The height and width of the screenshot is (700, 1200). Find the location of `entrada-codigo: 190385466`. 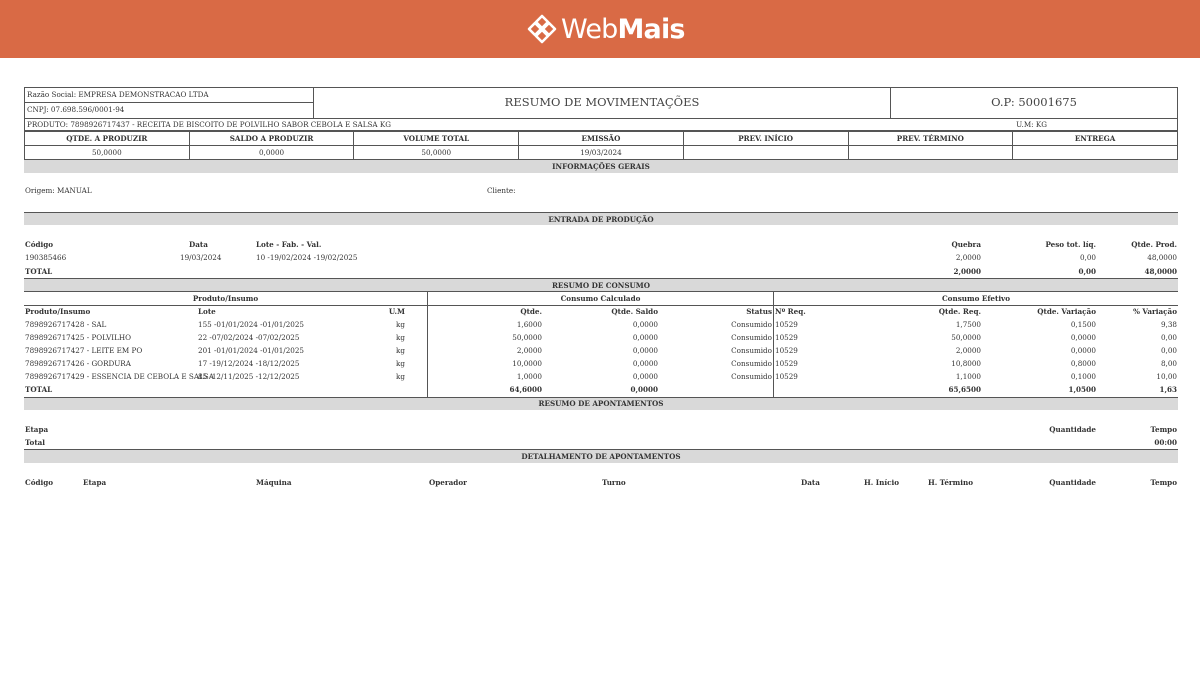

entrada-codigo: 190385466 is located at coordinates (46, 257).